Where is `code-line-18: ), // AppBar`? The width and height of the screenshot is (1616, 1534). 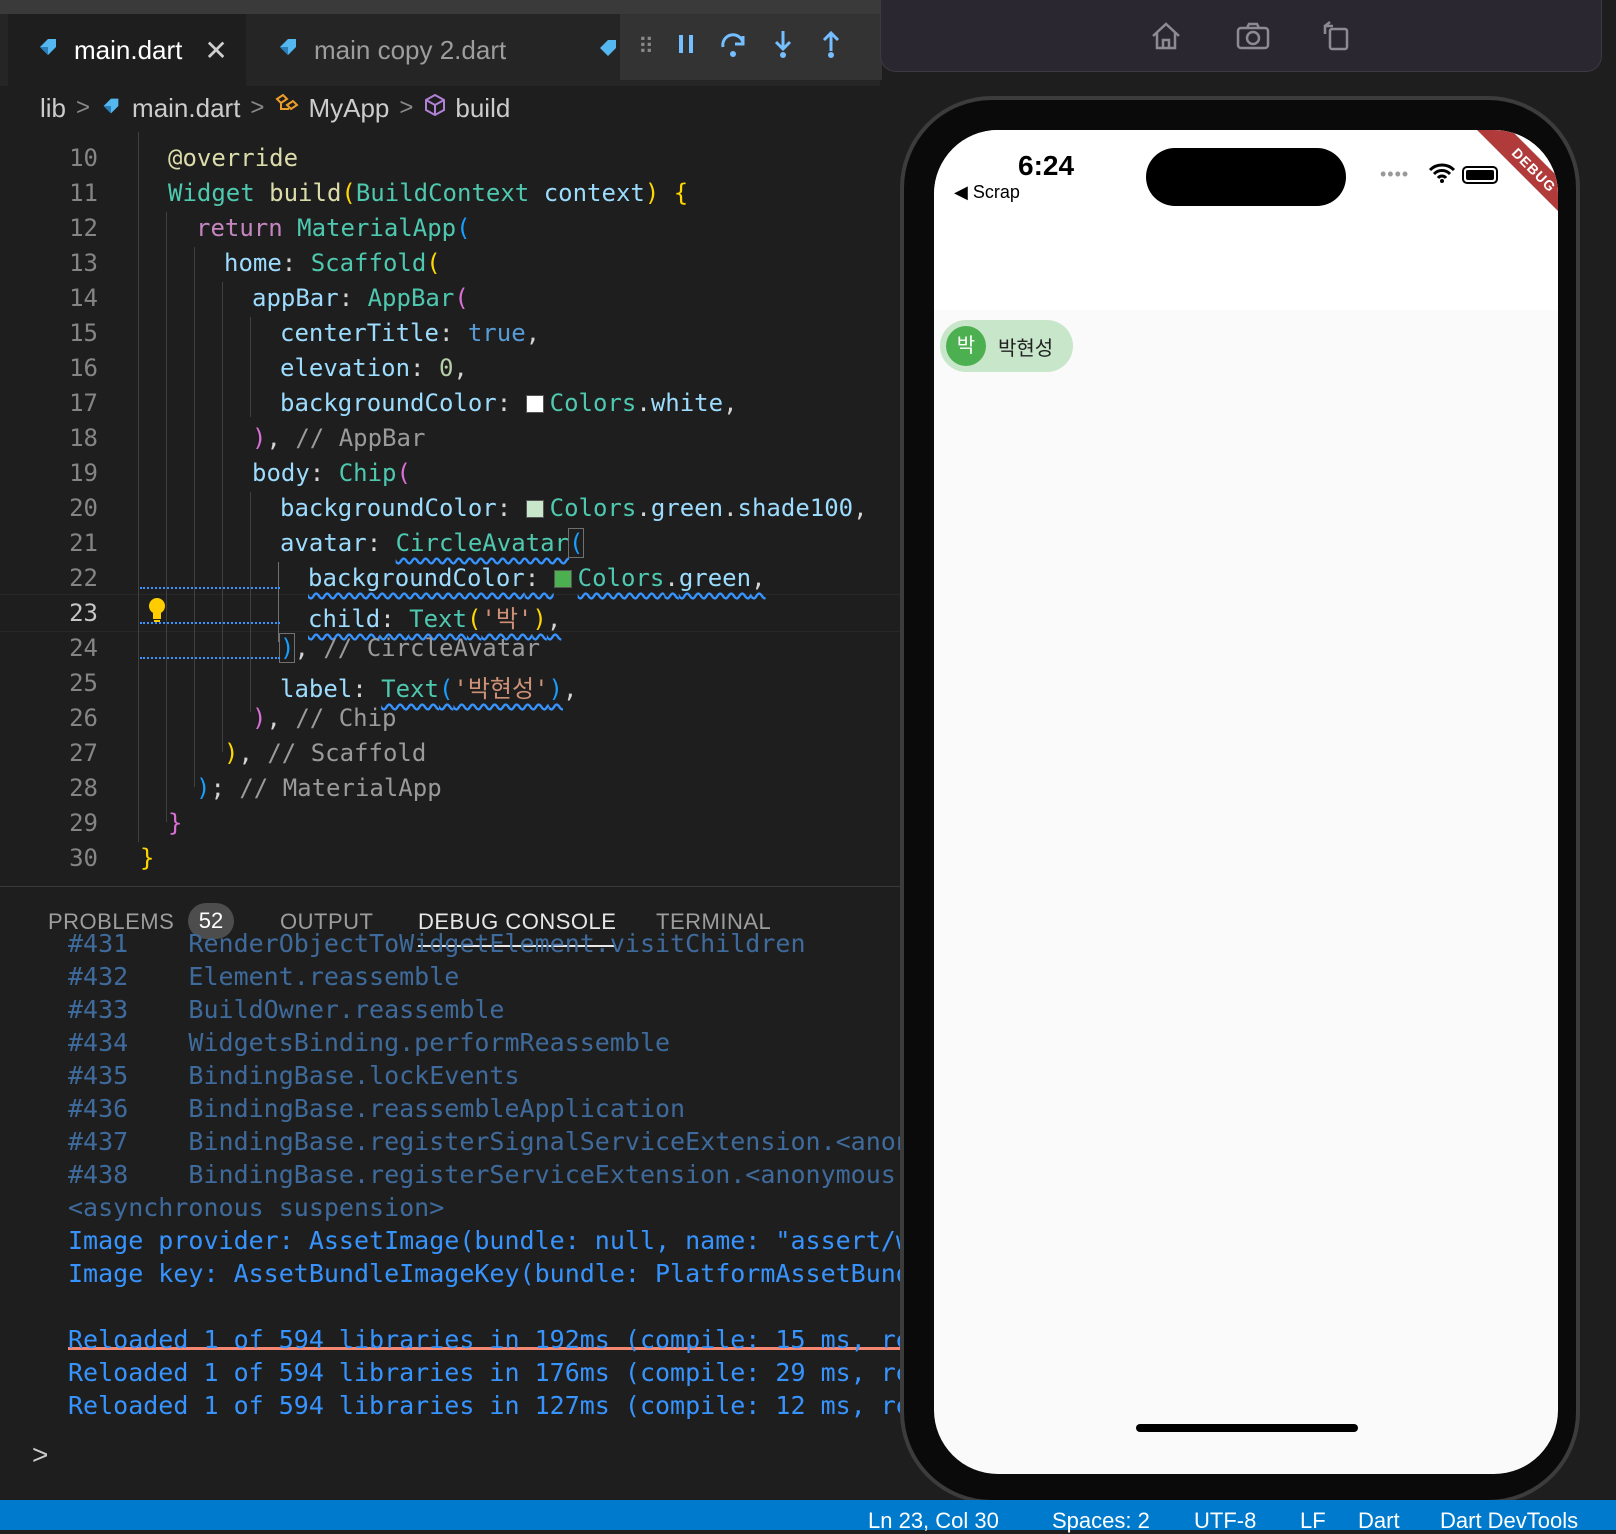 code-line-18: ), // AppBar is located at coordinates (339, 438).